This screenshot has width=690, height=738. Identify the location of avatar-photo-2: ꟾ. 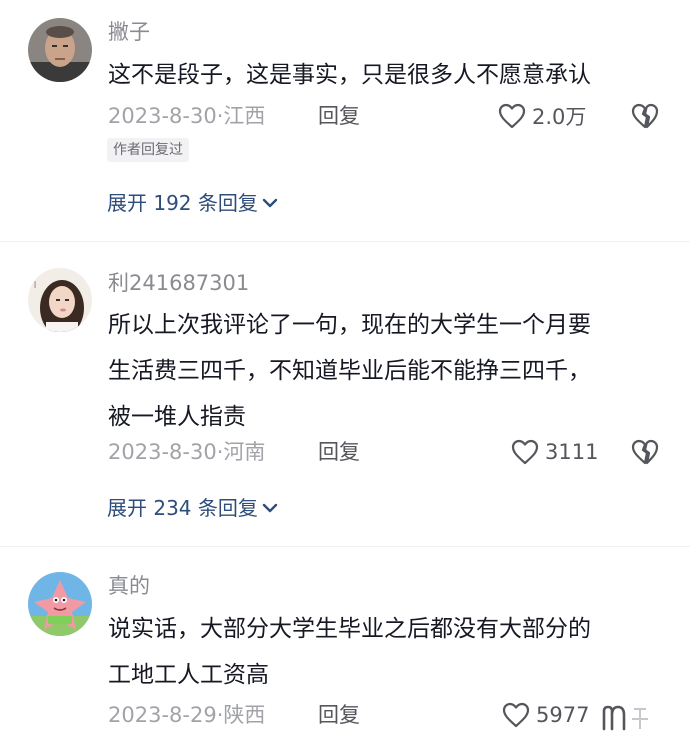
(60, 300).